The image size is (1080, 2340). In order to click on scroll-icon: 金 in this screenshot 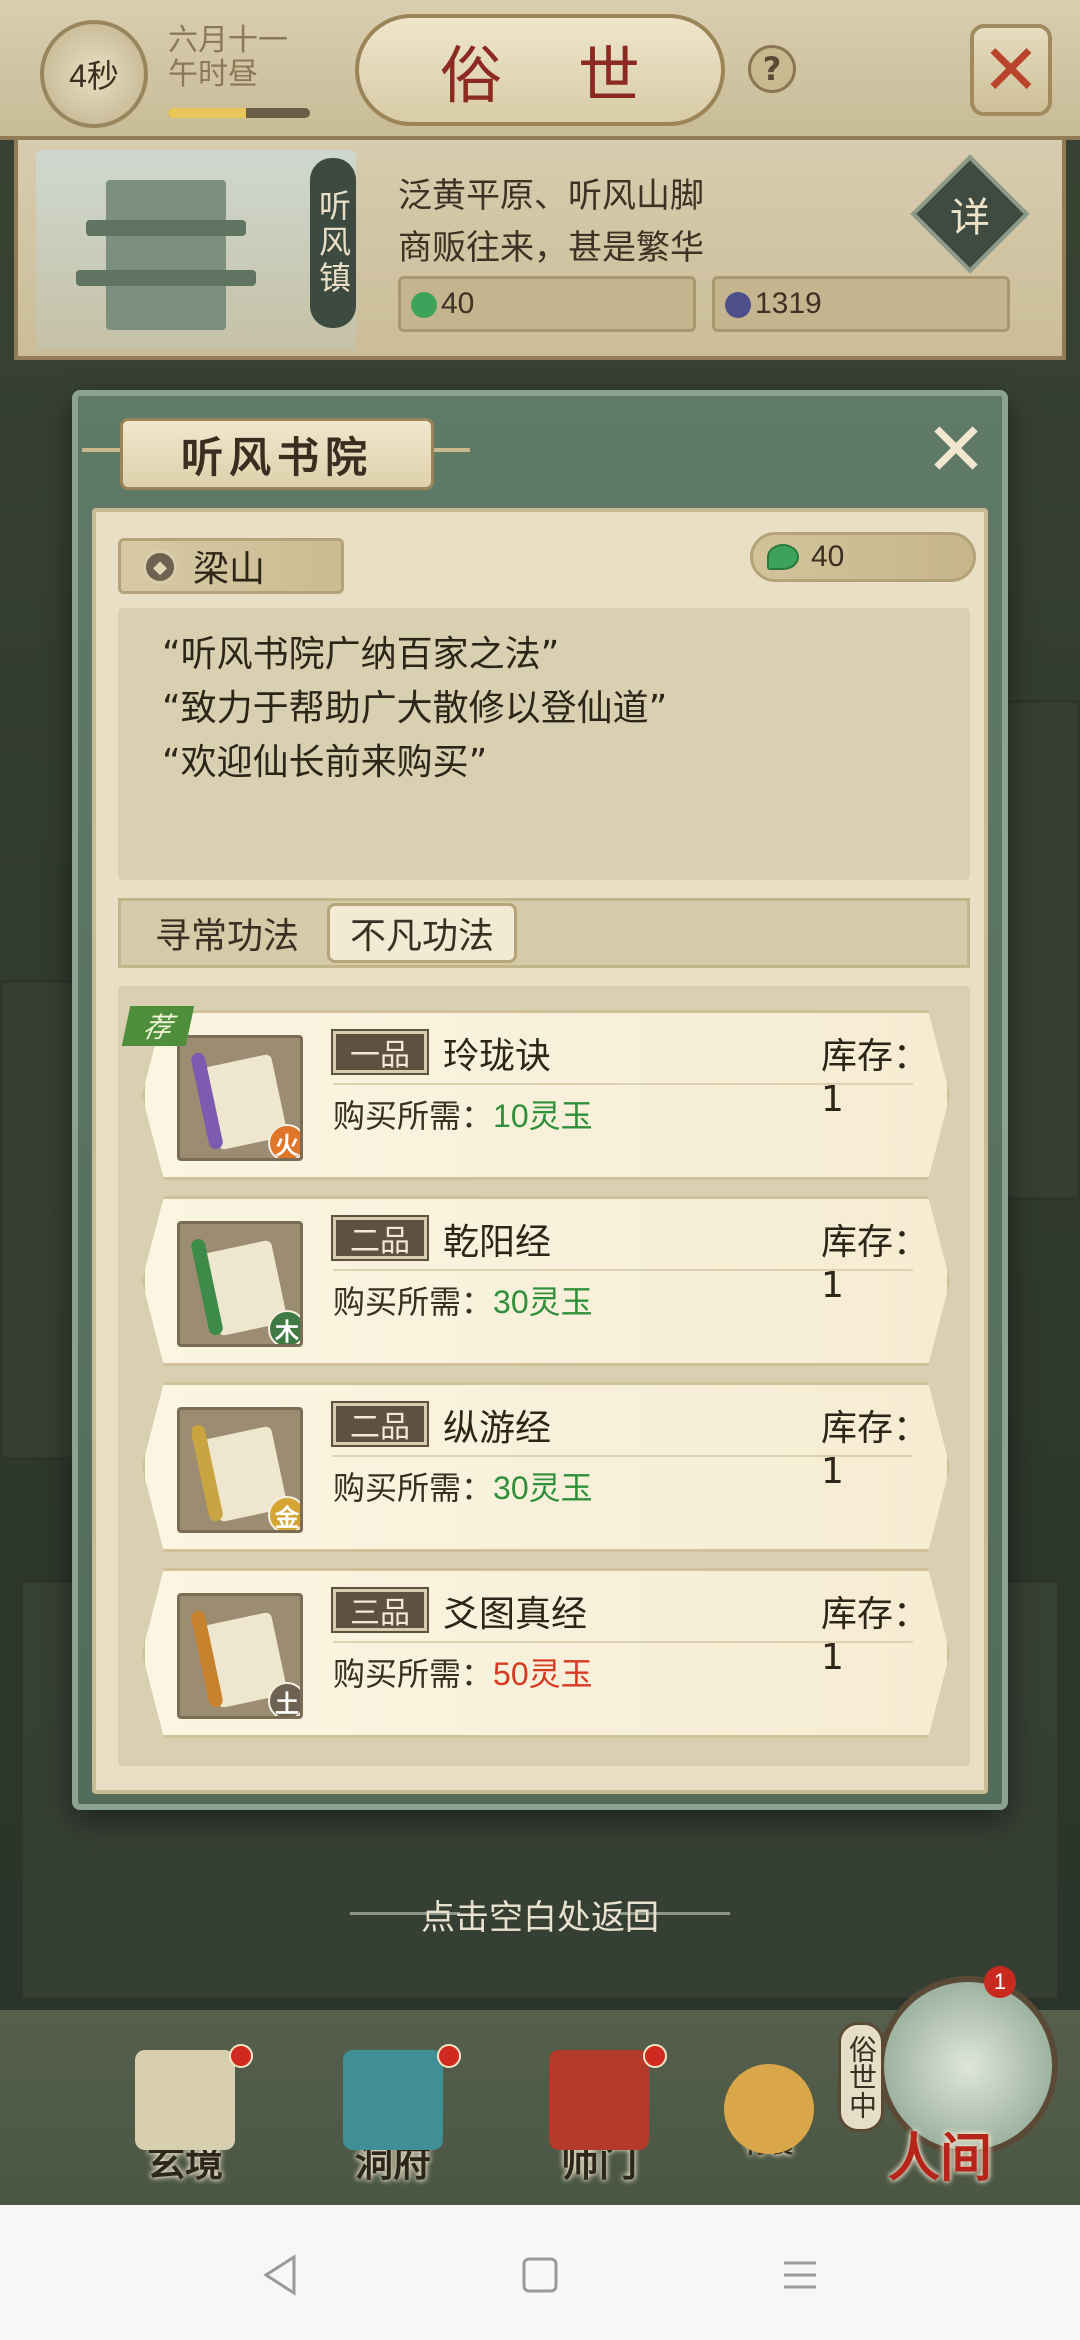, I will do `click(240, 1470)`.